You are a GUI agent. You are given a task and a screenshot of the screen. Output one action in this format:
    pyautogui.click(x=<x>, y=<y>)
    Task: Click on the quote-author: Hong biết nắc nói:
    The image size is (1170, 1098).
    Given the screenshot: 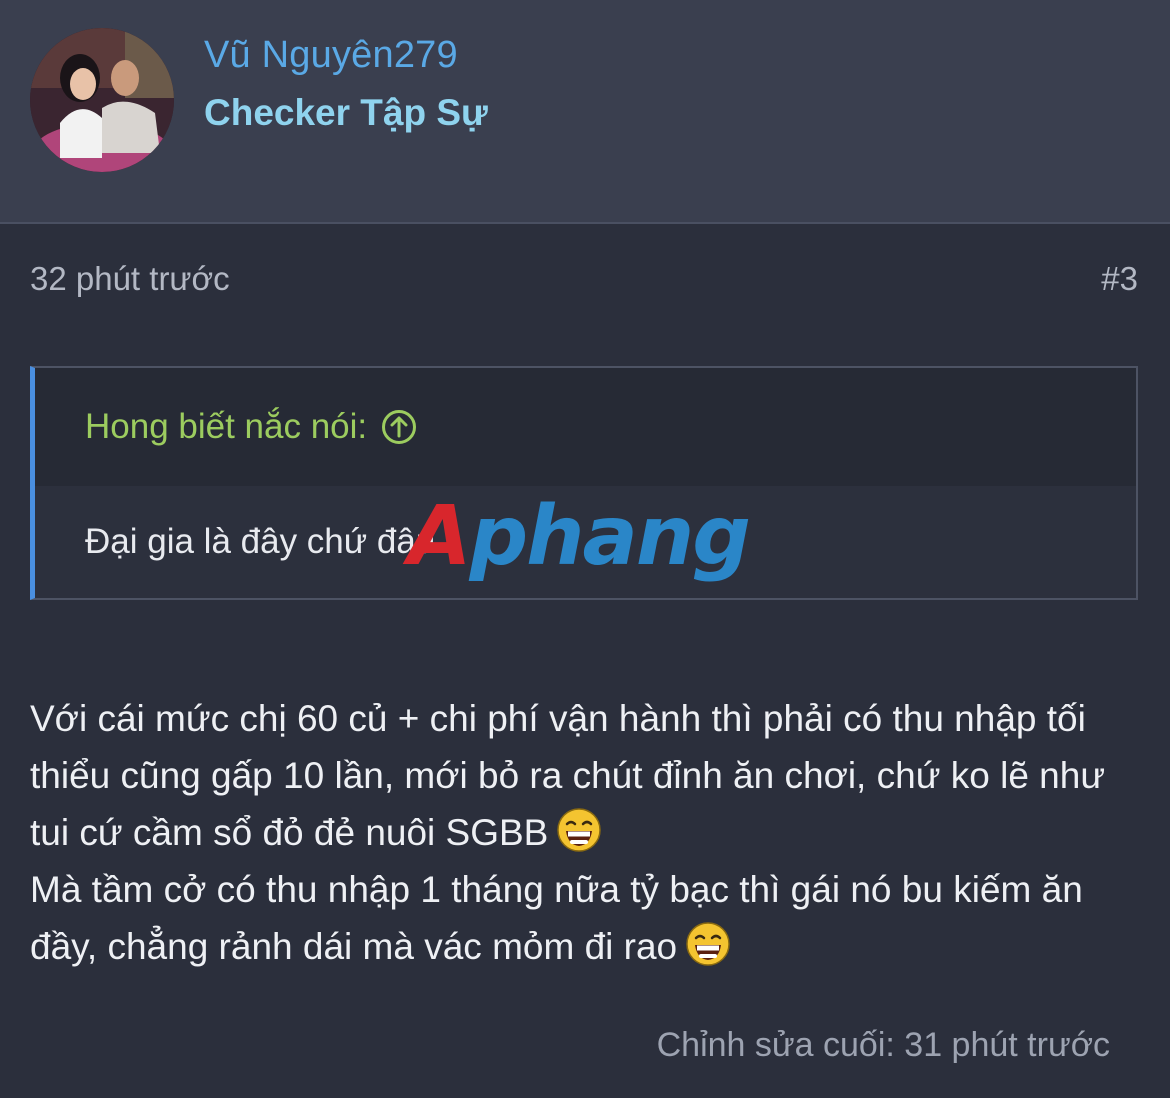 What is the action you would take?
    pyautogui.click(x=226, y=427)
    